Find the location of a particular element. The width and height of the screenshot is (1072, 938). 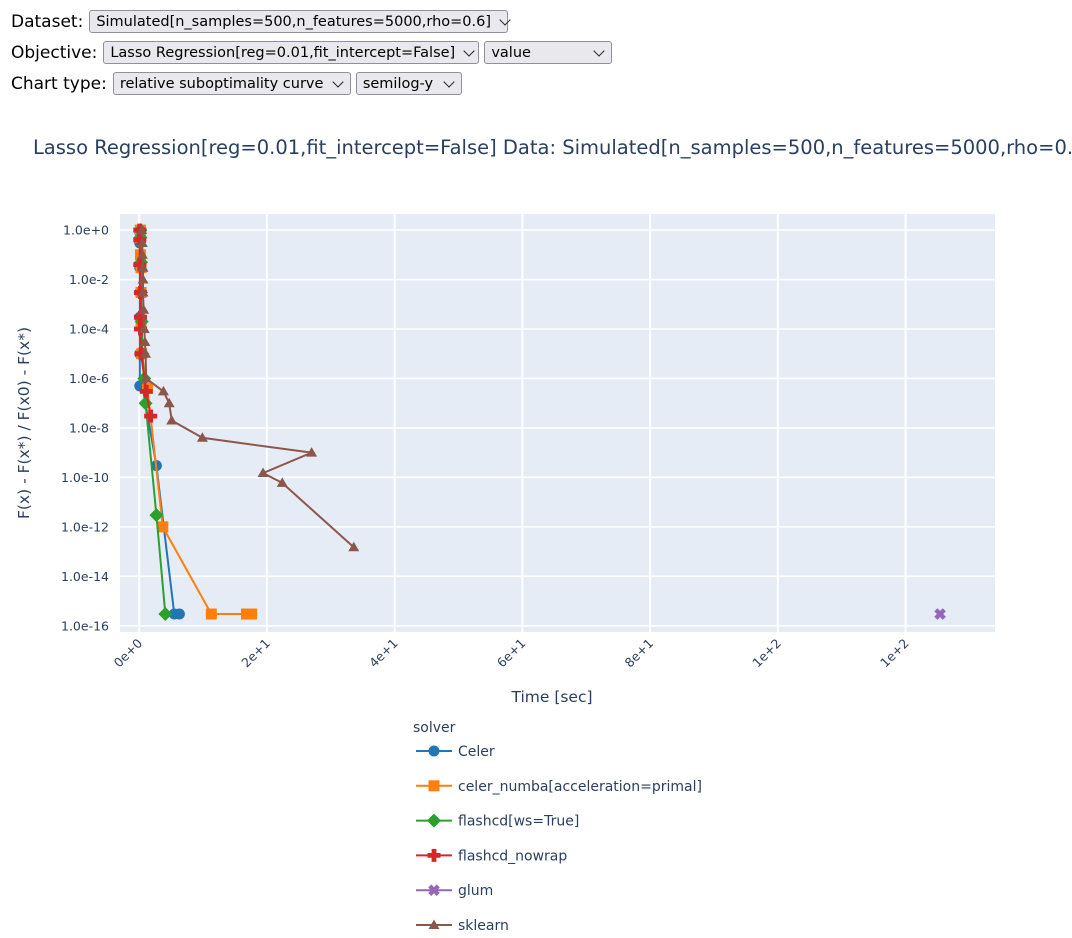

x-tick-label: 0e+0 is located at coordinates (128, 652).